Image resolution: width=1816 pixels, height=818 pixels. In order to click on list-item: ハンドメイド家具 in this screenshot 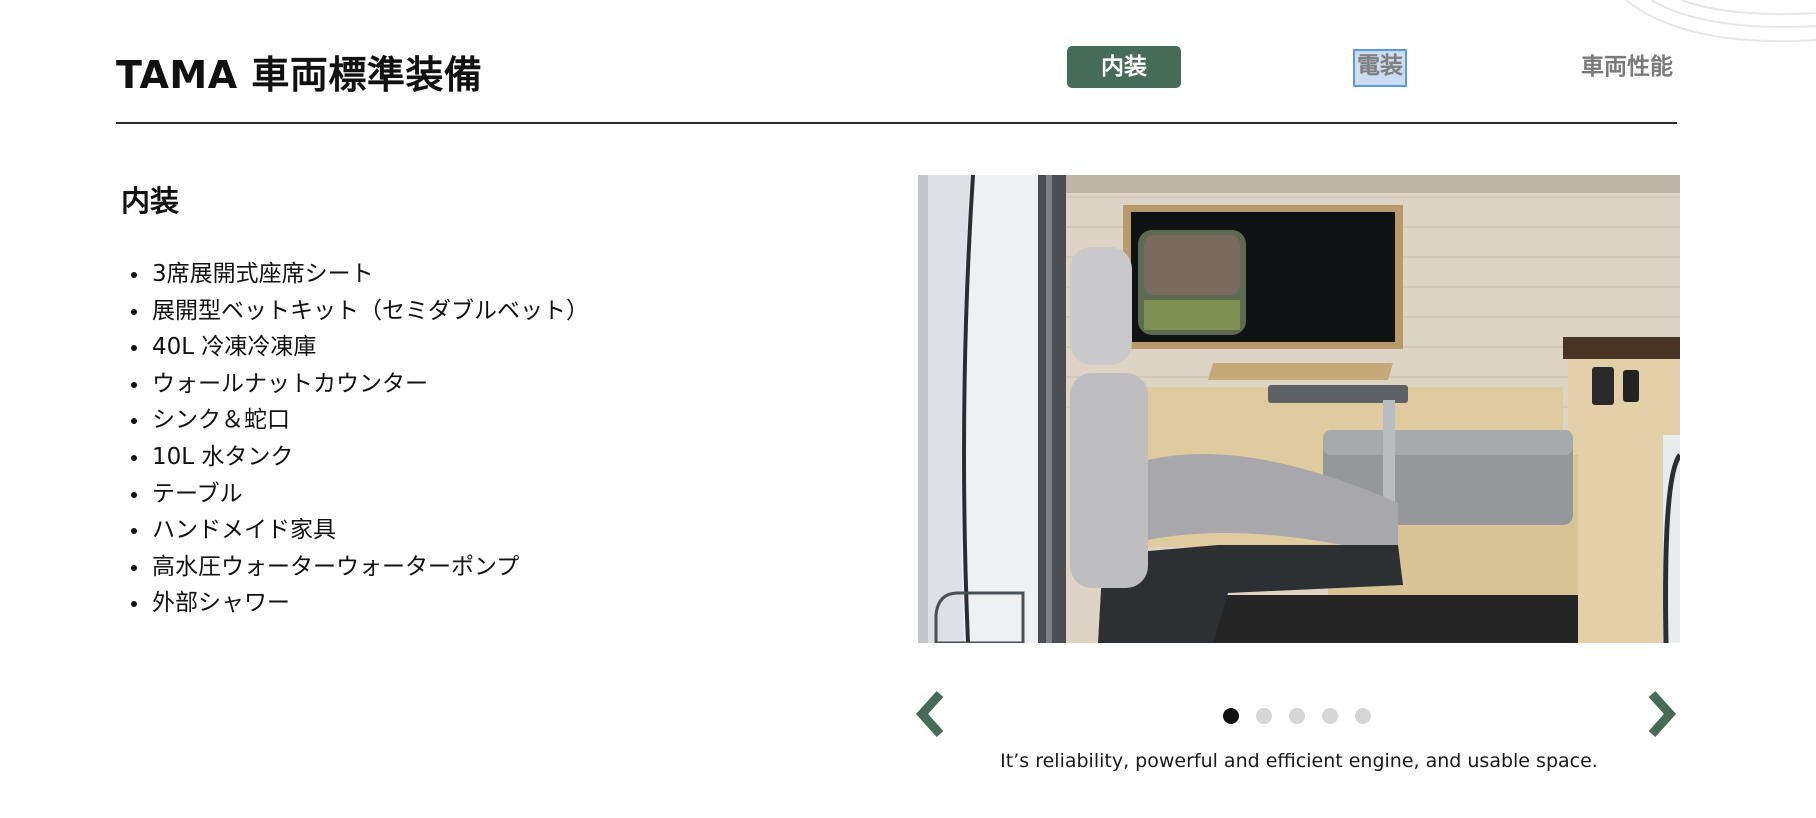, I will do `click(360, 530)`.